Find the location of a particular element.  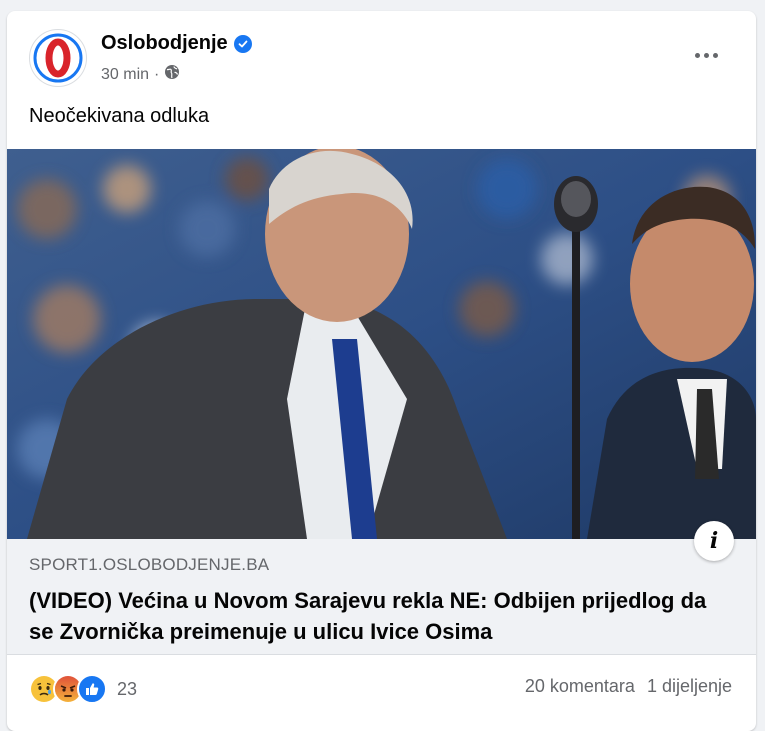

post-text: Neočekivana odluka is located at coordinates (119, 116).